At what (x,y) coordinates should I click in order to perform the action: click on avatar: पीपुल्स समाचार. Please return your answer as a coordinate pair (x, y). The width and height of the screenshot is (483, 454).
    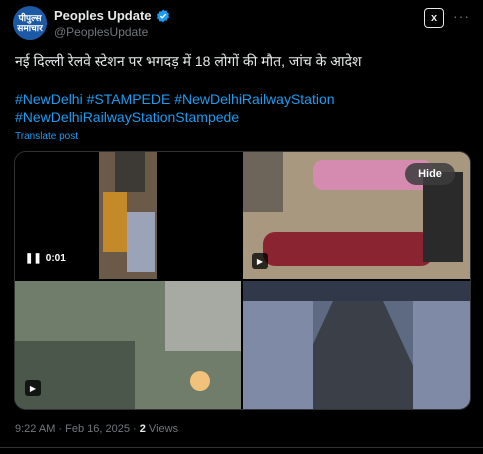
    Looking at the image, I should click on (30, 23).